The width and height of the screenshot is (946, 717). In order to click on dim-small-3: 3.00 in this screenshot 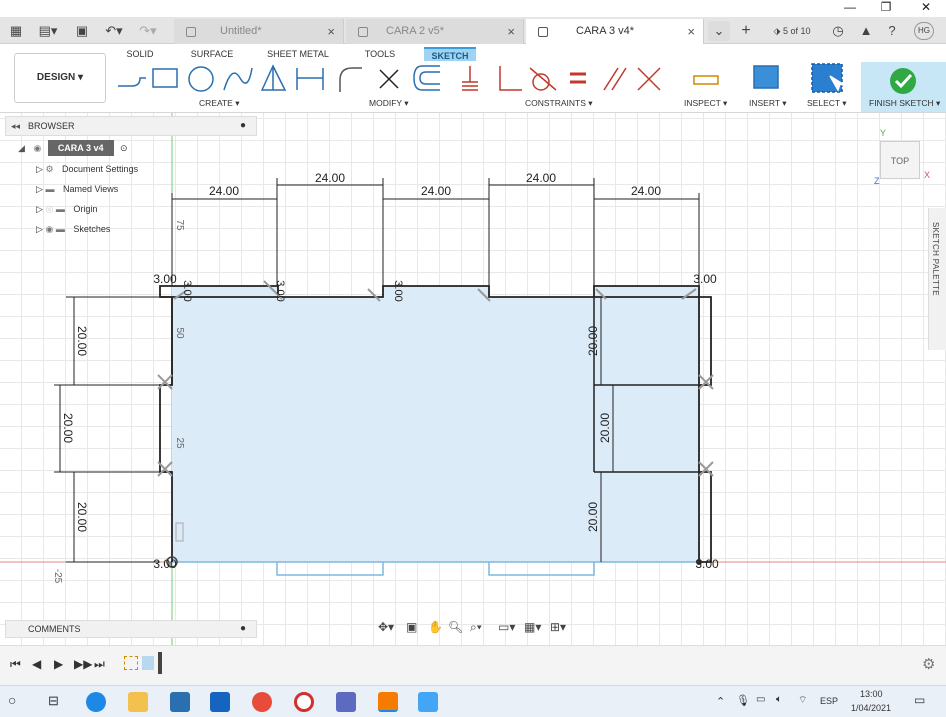, I will do `click(165, 564)`.